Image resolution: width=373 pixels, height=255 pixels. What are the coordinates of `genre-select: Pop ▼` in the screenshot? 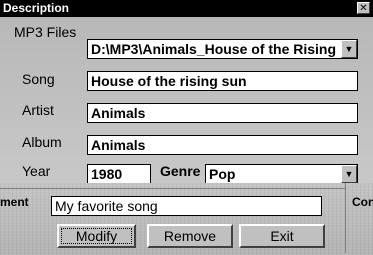 It's located at (281, 174).